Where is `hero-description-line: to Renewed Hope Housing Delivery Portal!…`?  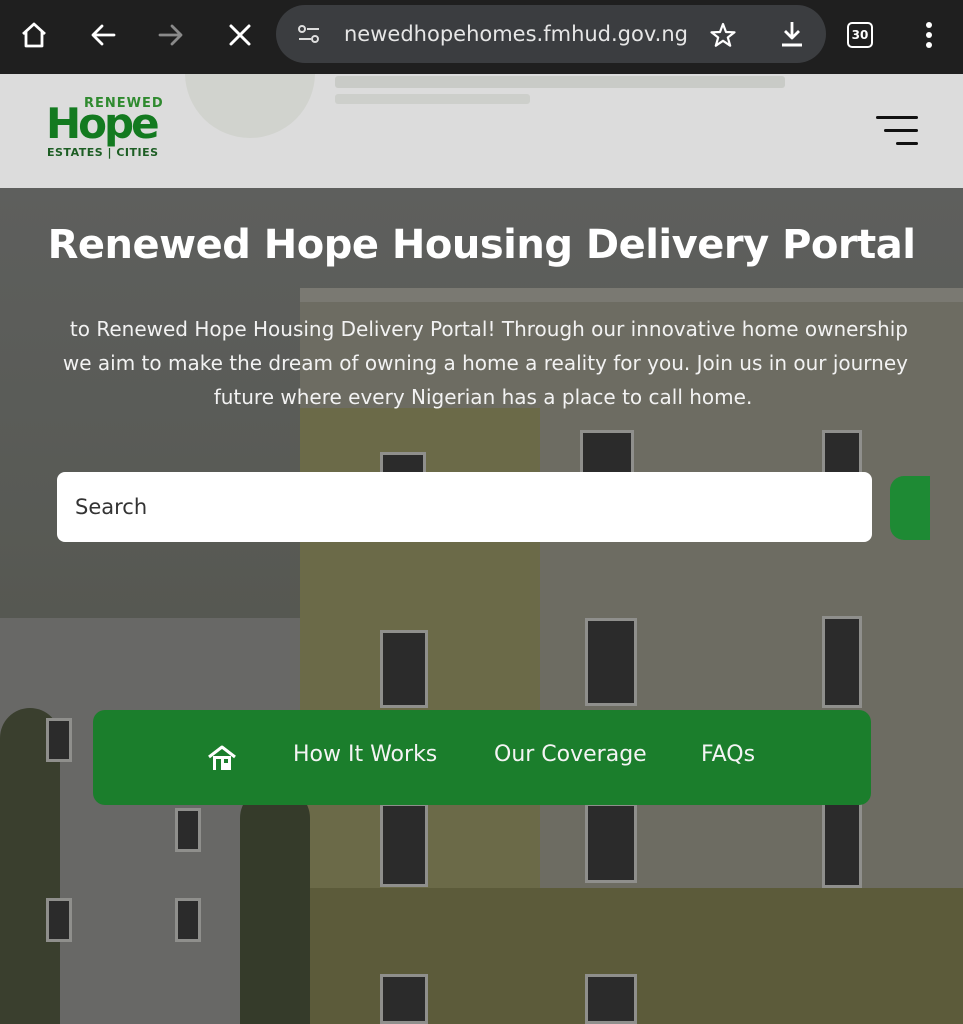 hero-description-line: to Renewed Hope Housing Delivery Portal!… is located at coordinates (488, 329).